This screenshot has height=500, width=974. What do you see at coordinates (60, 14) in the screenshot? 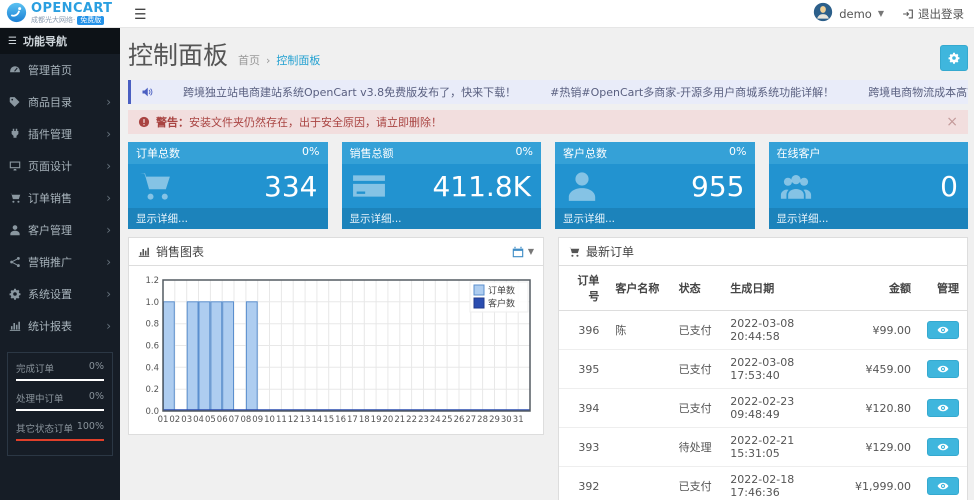
I see `logo: OPENCART 成都光大网络· 免费版` at bounding box center [60, 14].